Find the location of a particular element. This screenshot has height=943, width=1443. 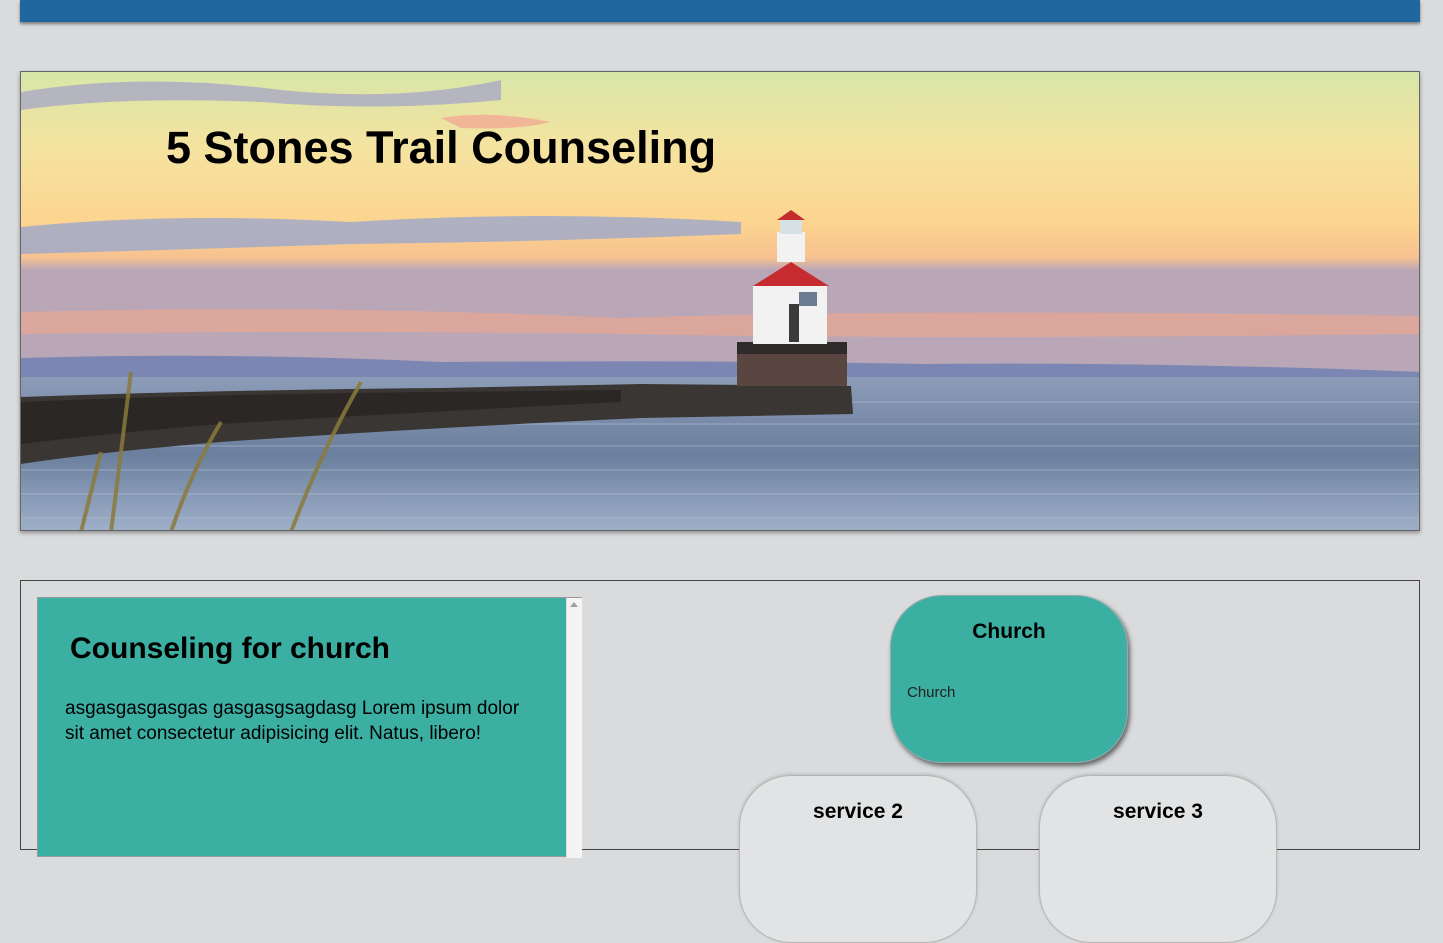

service-tile-title: Church is located at coordinates (1009, 631).